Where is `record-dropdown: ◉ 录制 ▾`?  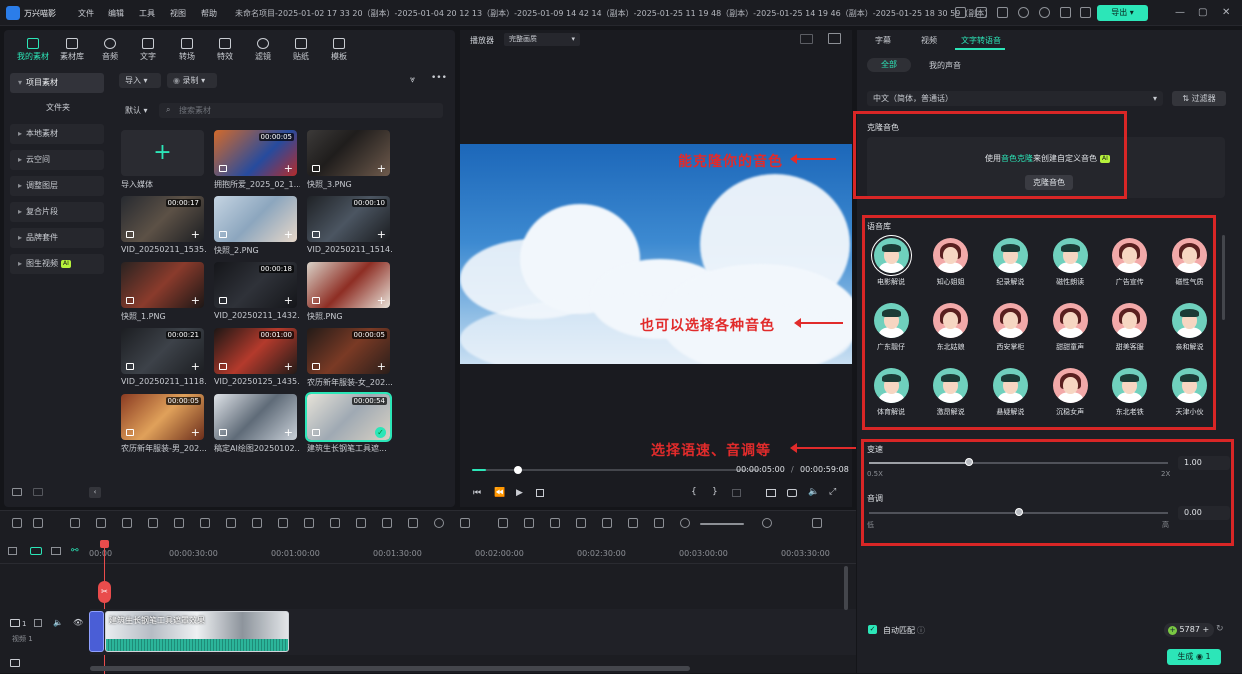
record-dropdown: ◉ 录制 ▾ is located at coordinates (192, 80).